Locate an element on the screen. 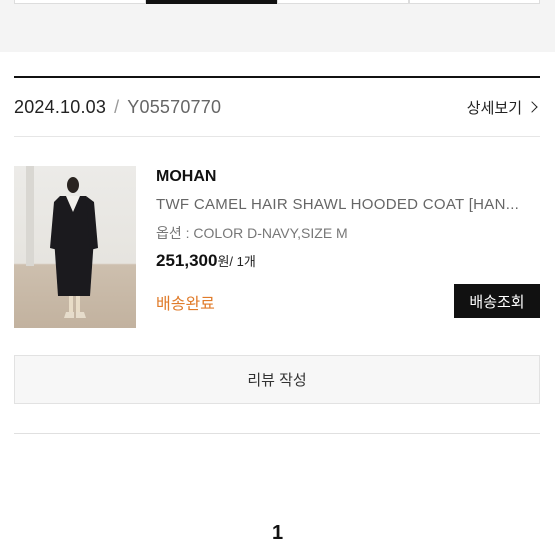  section-divider is located at coordinates (277, 433).